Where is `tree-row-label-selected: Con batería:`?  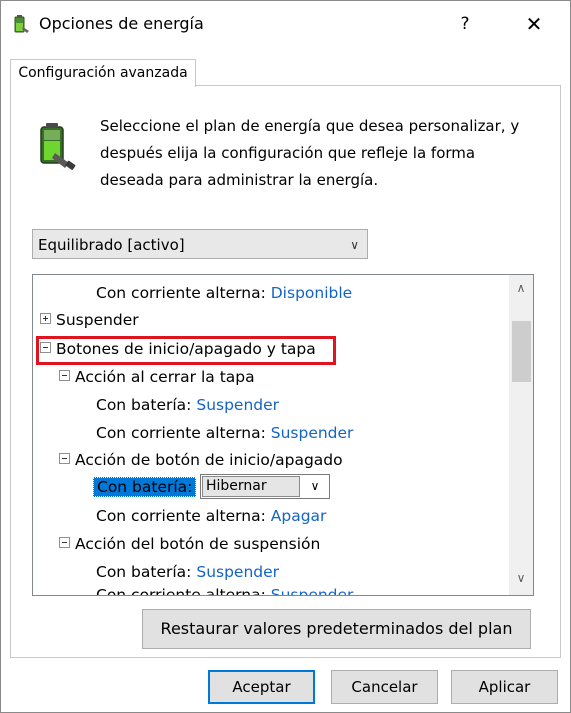
tree-row-label-selected: Con batería: is located at coordinates (145, 487).